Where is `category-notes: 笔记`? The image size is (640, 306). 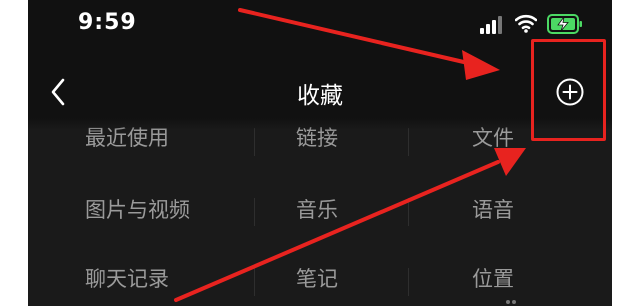
category-notes: 笔记 is located at coordinates (317, 278).